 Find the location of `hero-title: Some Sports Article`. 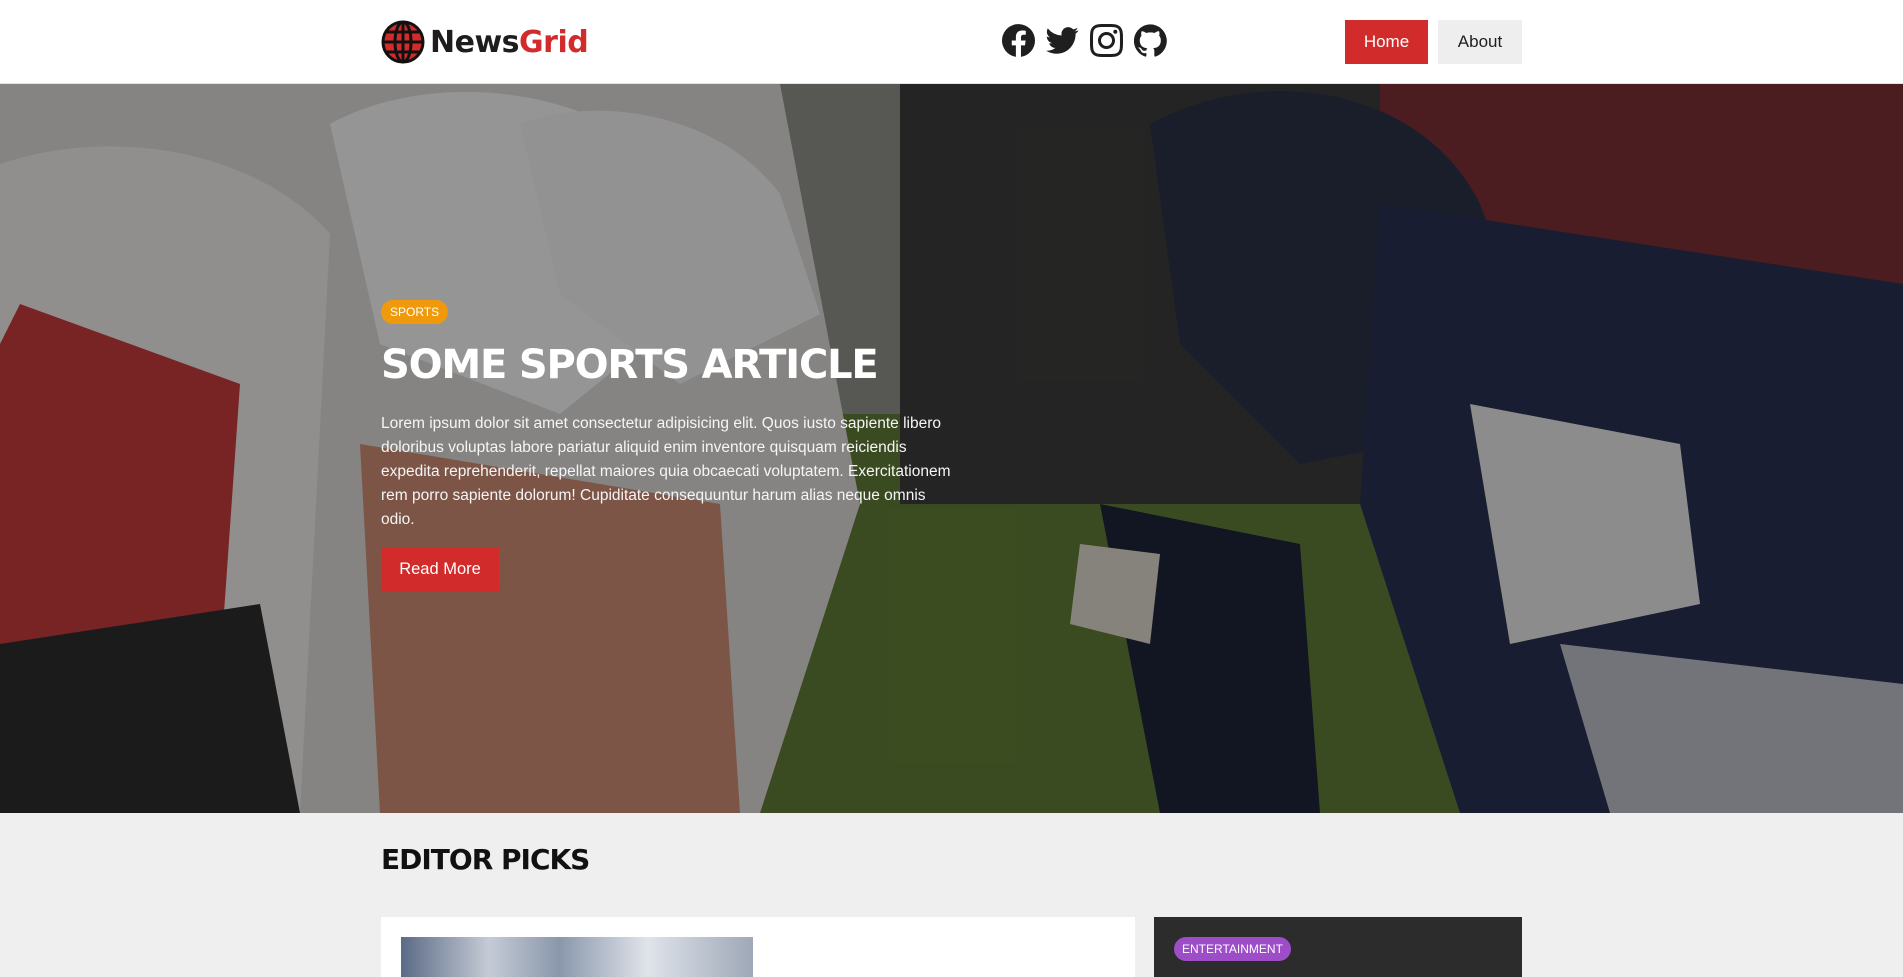

hero-title: Some Sports Article is located at coordinates (630, 365).